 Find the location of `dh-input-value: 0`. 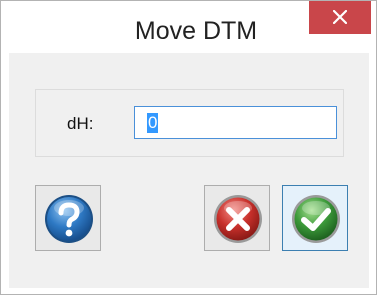

dh-input-value: 0 is located at coordinates (153, 123).